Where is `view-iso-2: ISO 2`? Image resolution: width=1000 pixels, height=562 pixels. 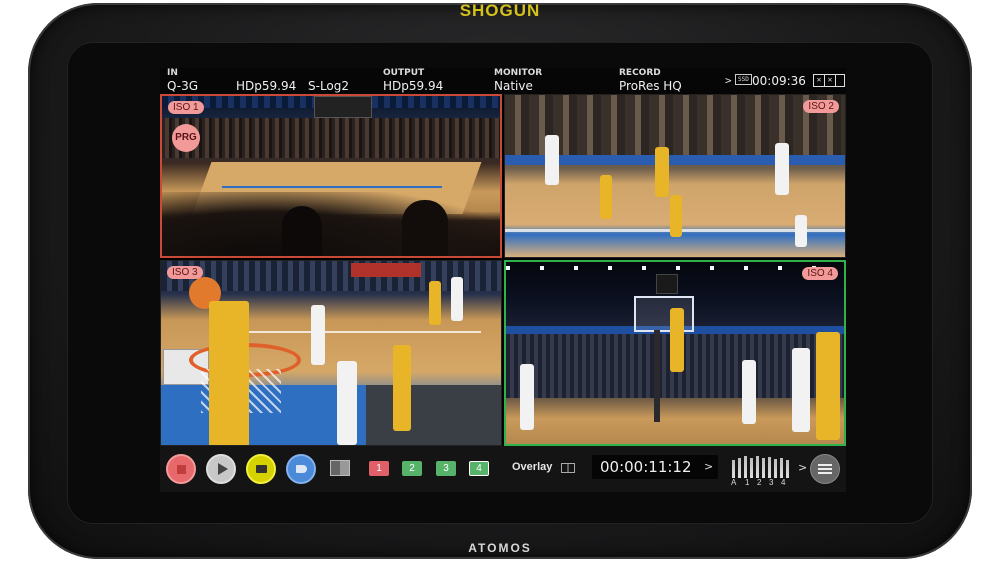 view-iso-2: ISO 2 is located at coordinates (675, 176).